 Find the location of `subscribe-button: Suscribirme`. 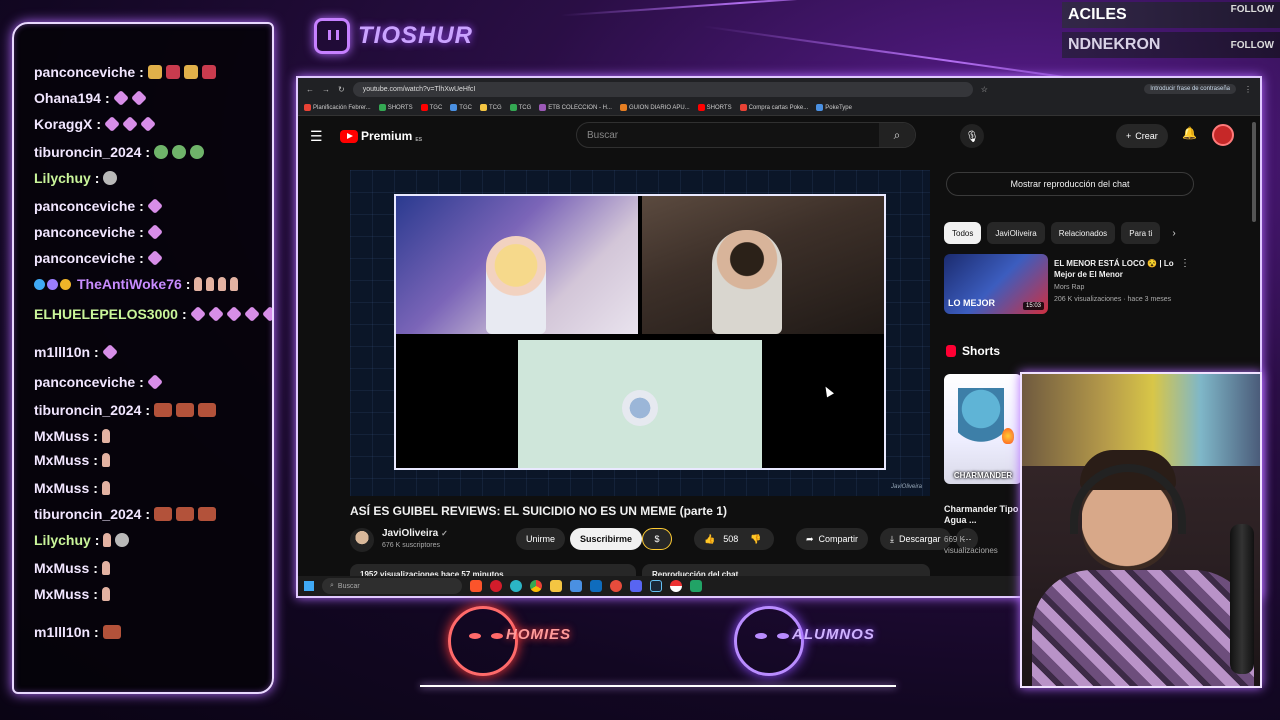

subscribe-button: Suscribirme is located at coordinates (606, 539).